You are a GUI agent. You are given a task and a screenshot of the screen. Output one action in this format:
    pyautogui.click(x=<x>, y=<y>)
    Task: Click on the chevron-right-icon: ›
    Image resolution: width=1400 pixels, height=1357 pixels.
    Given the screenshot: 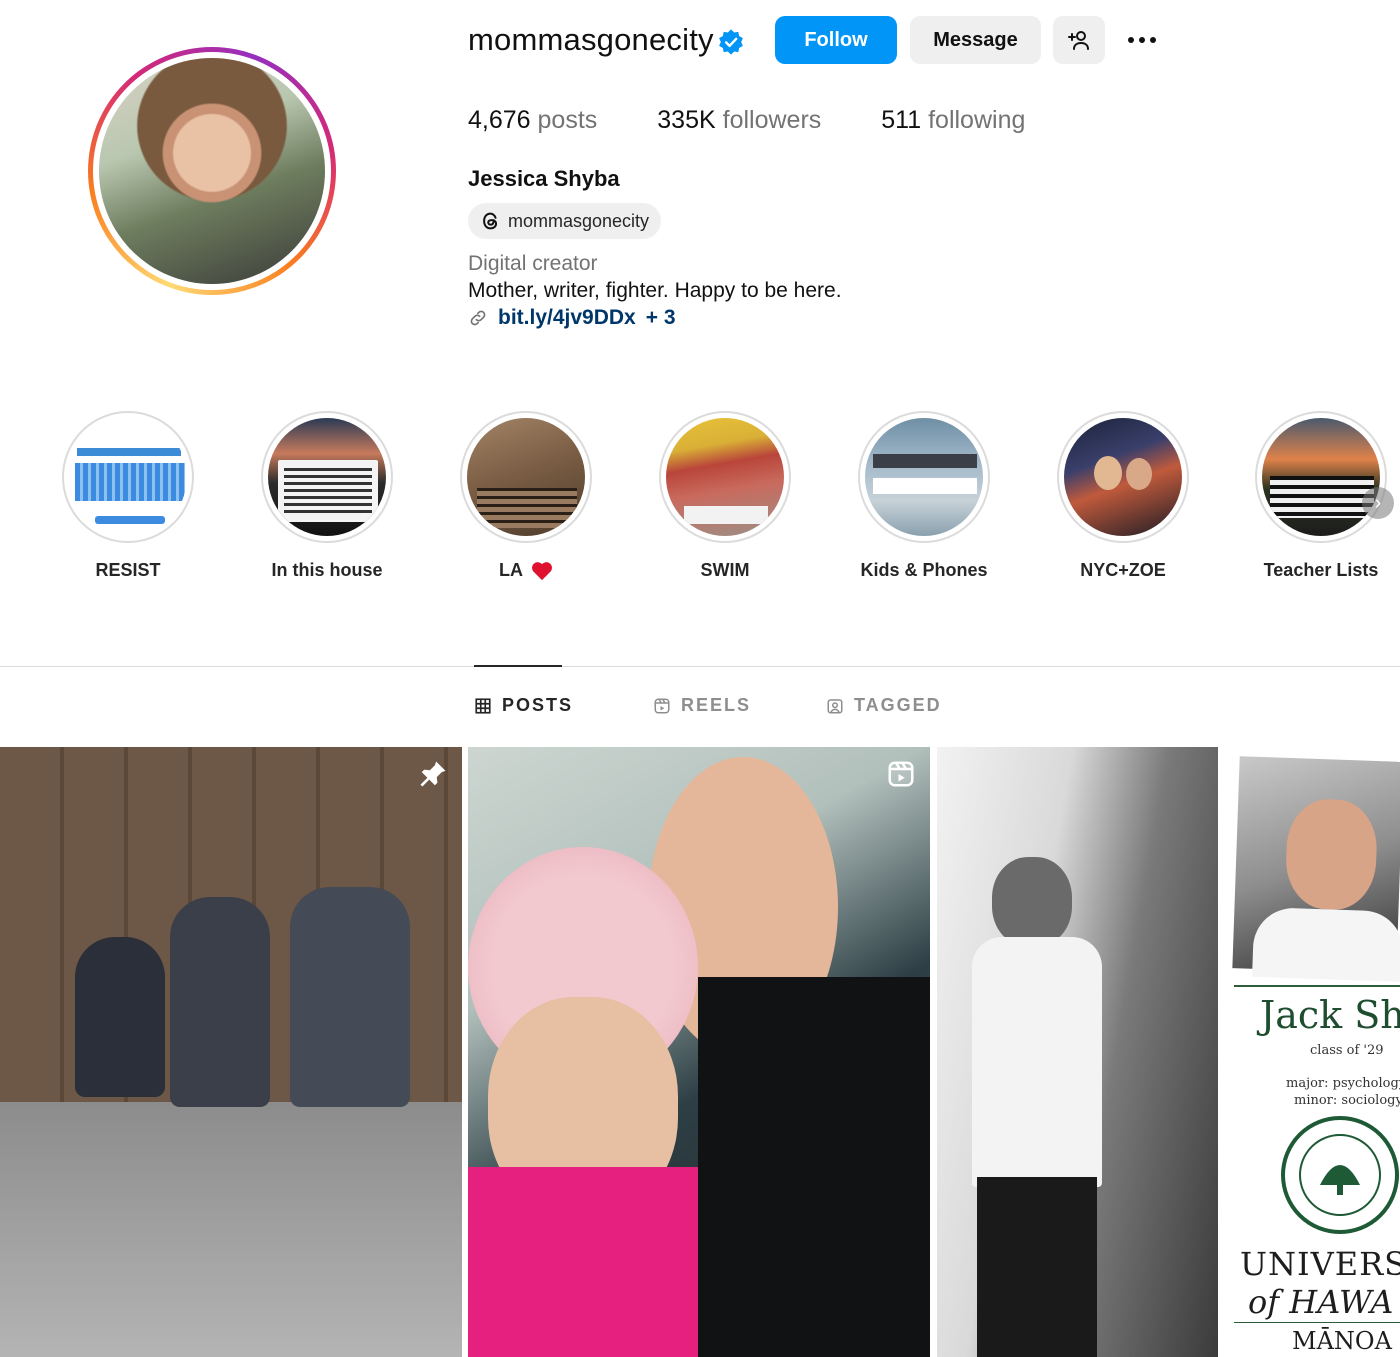 What is the action you would take?
    pyautogui.click(x=1378, y=502)
    